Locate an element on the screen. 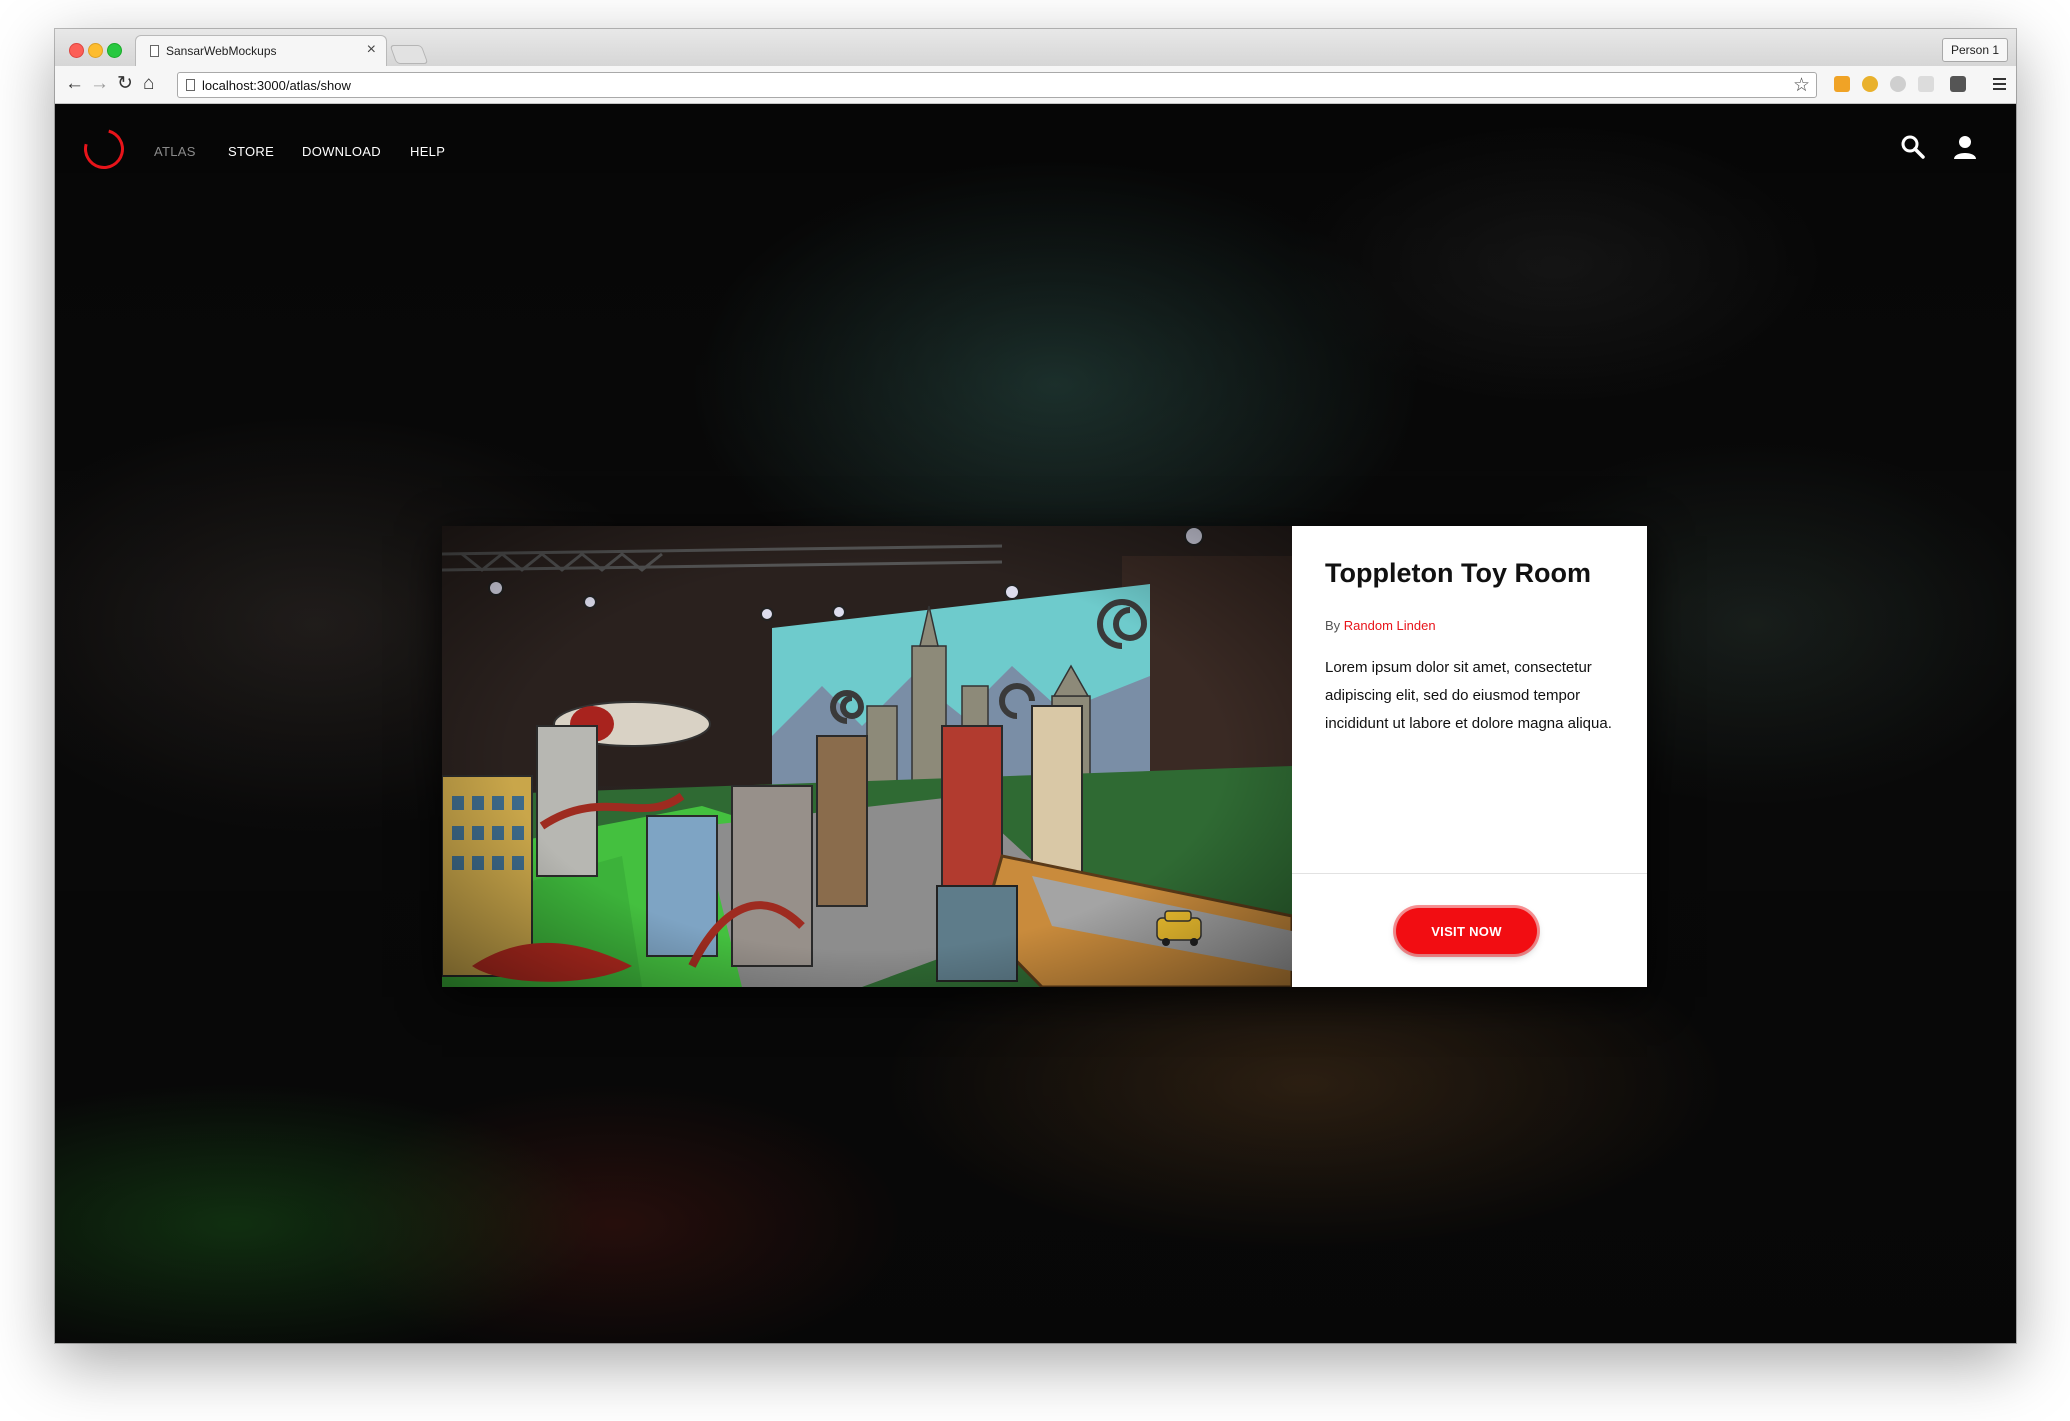 Image resolution: width=2070 pixels, height=1421 pixels. address-bar: localhost:3000/atlas/show ☆ is located at coordinates (997, 85).